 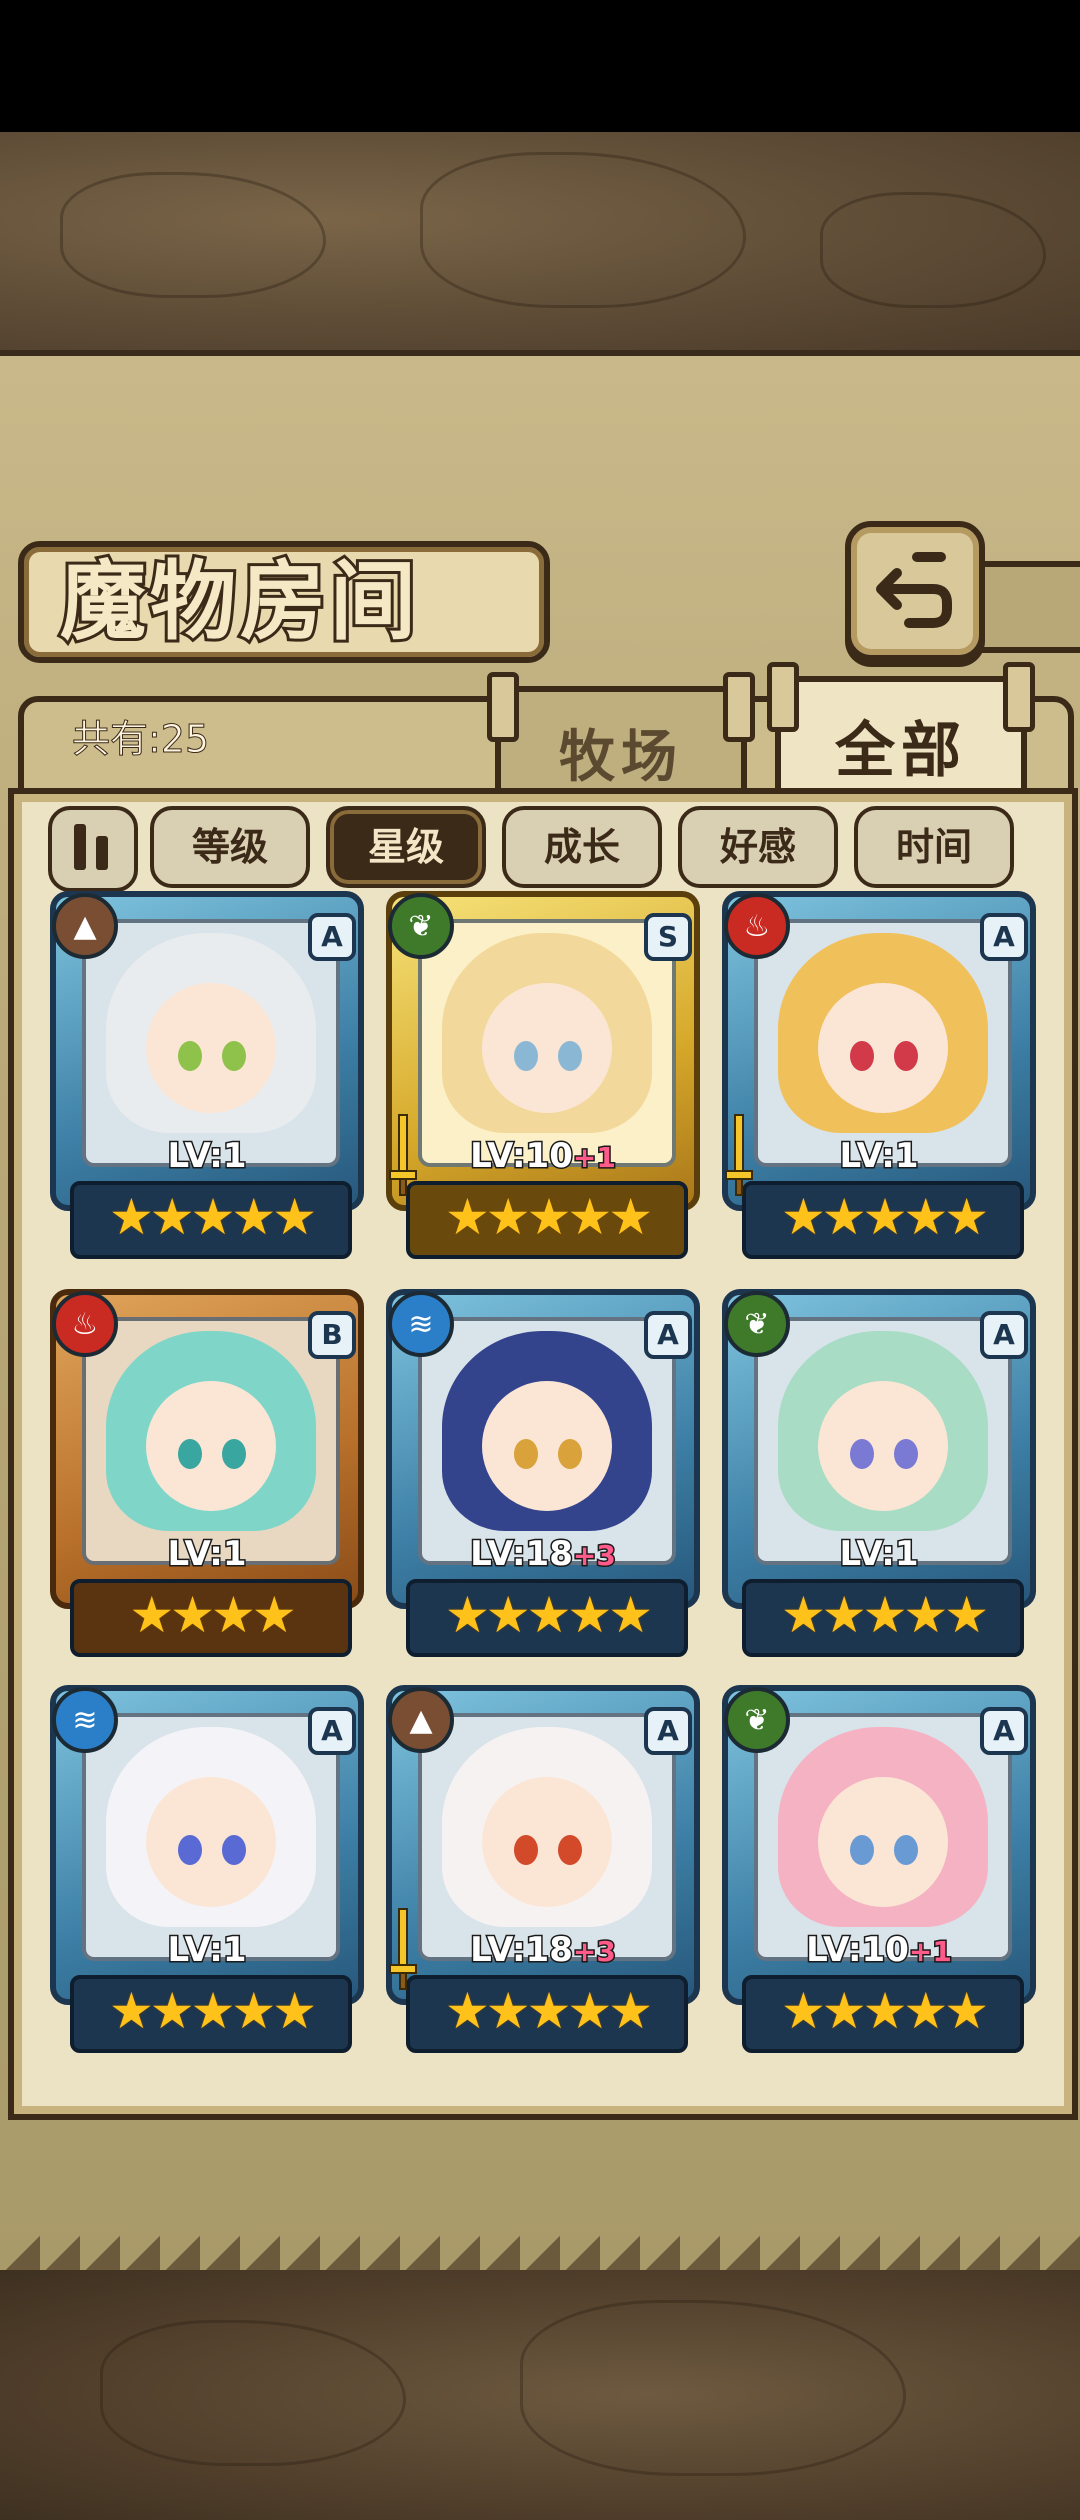 I want to click on page-title: 魔物房间, so click(x=238, y=601).